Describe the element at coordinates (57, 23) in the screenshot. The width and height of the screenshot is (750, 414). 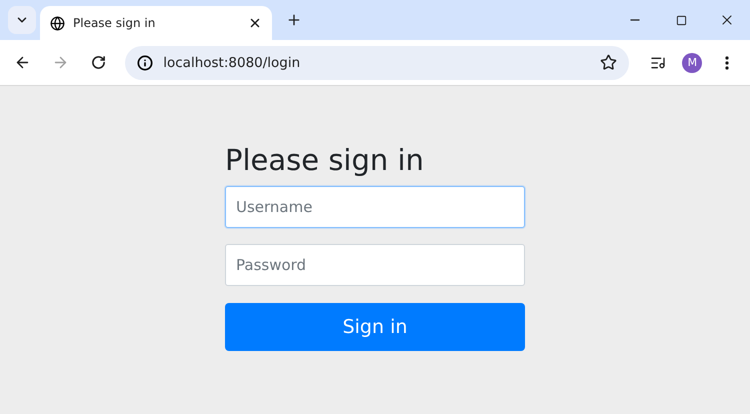
I see `globe-icon` at that location.